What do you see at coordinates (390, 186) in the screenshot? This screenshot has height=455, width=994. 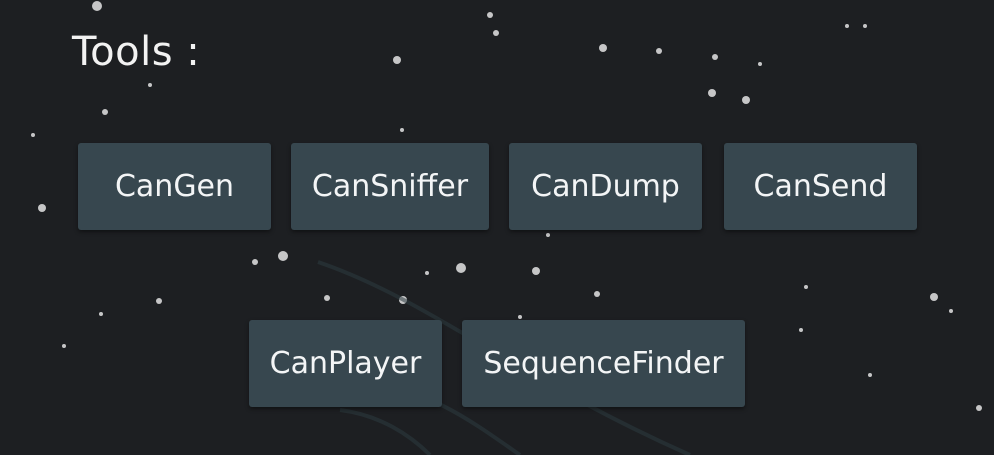 I see `cansniffer-button: CanSniffer` at bounding box center [390, 186].